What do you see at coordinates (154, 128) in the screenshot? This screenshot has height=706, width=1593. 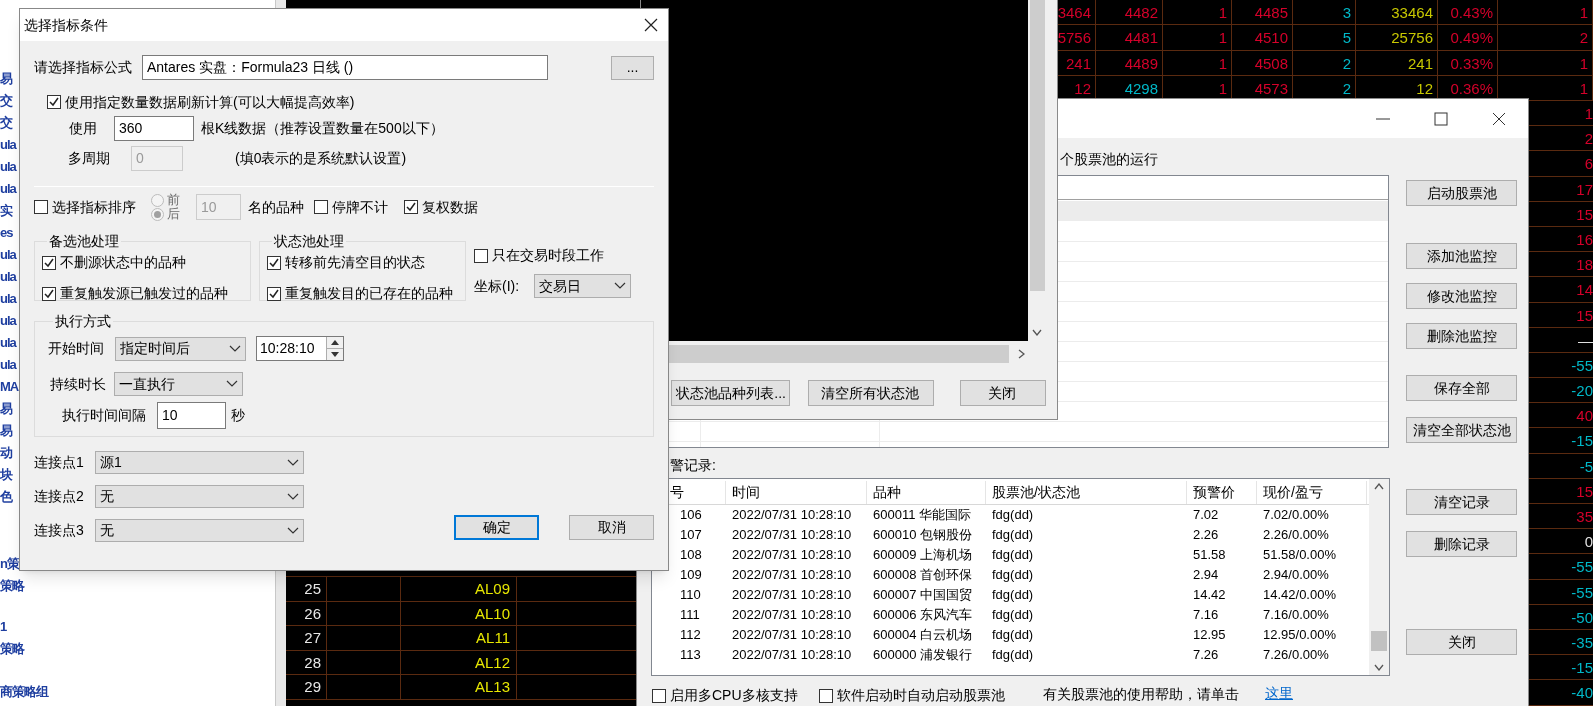 I see `input-field: 360` at bounding box center [154, 128].